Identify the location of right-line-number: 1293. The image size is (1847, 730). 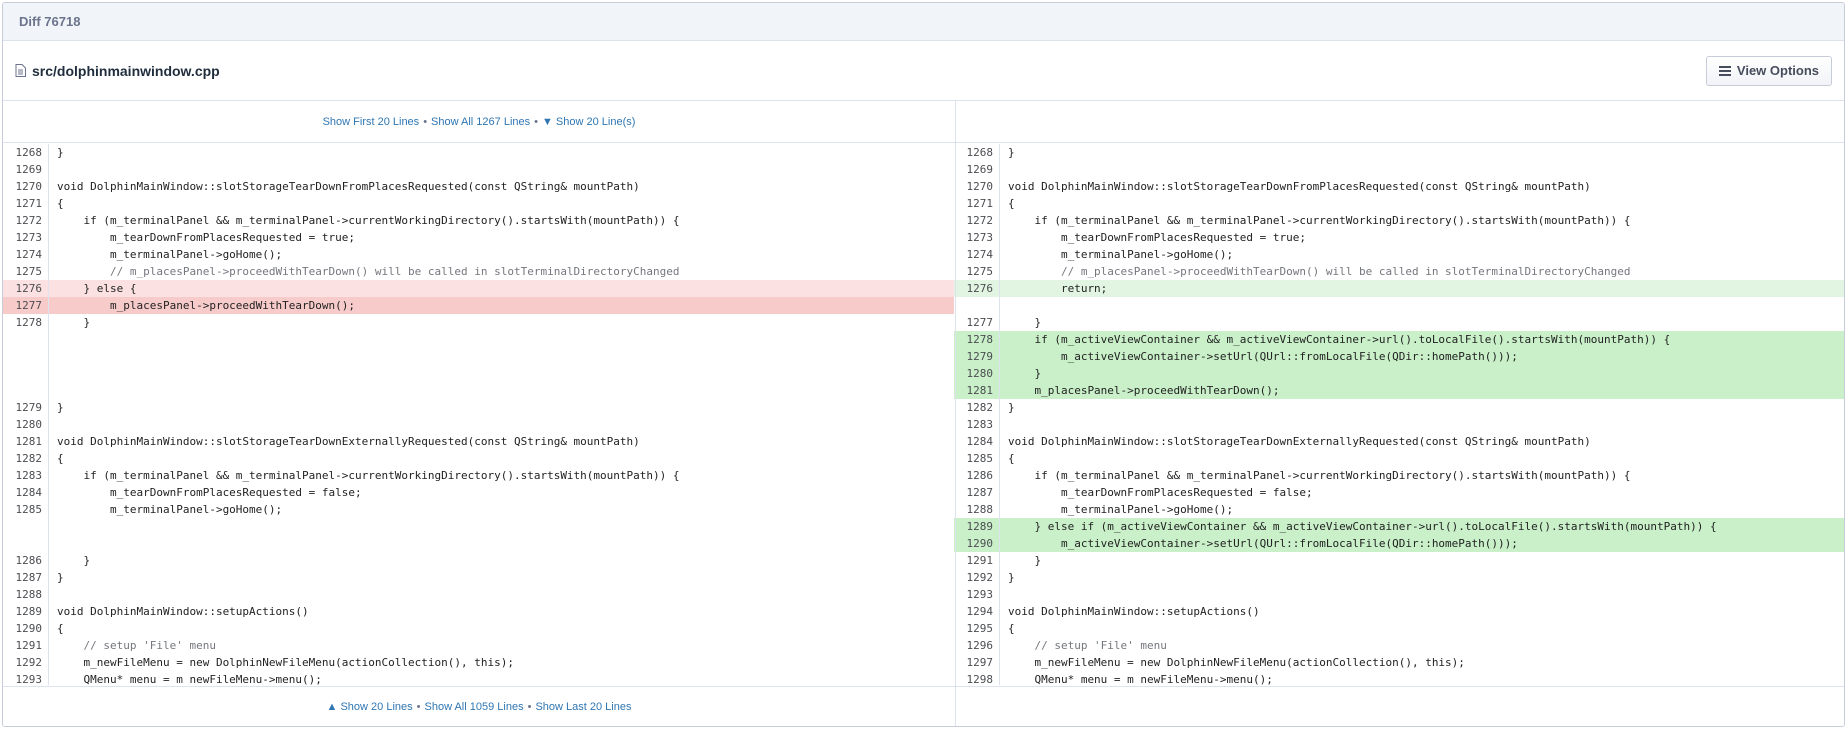
(976, 594).